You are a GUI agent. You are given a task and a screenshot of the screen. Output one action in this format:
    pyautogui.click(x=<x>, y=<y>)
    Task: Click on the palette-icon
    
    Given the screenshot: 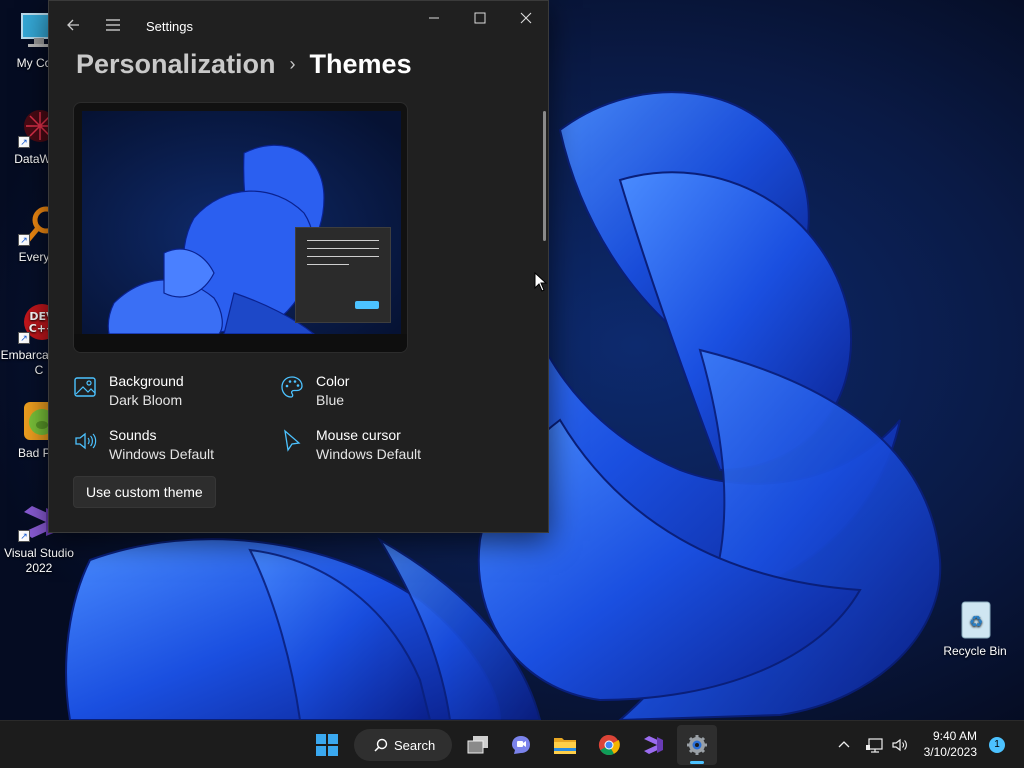 What is the action you would take?
    pyautogui.click(x=292, y=387)
    